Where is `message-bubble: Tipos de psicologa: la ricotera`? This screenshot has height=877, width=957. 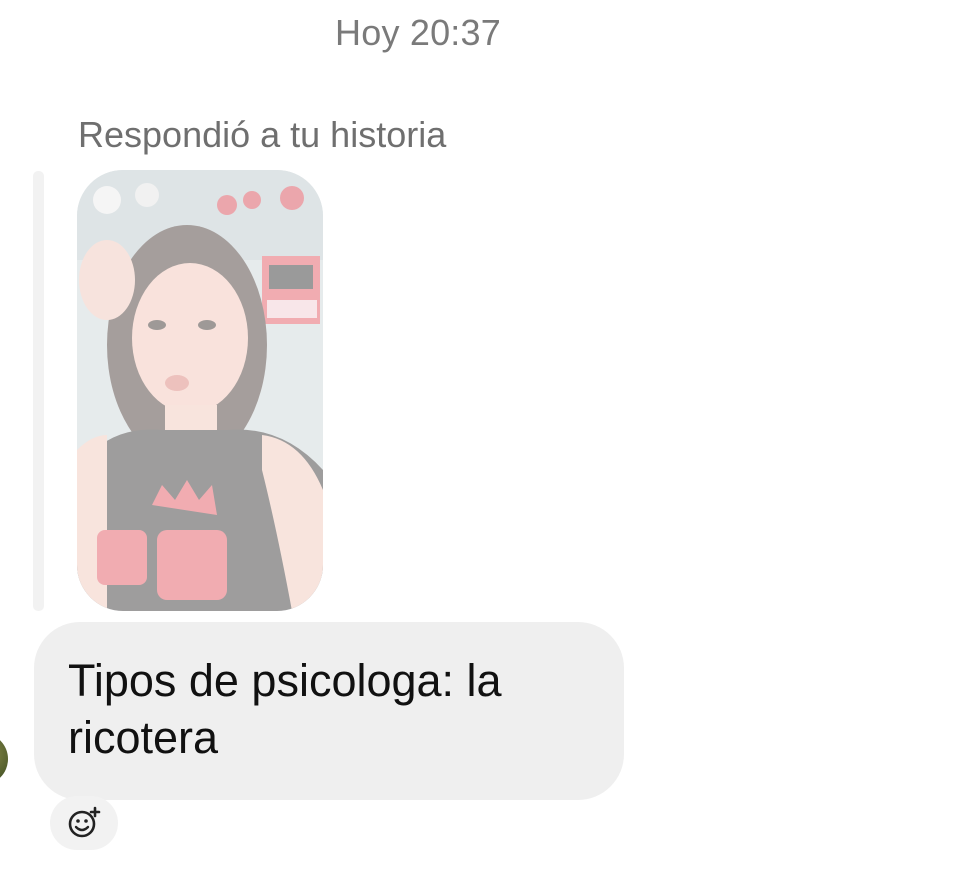
message-bubble: Tipos de psicologa: la ricotera is located at coordinates (329, 711).